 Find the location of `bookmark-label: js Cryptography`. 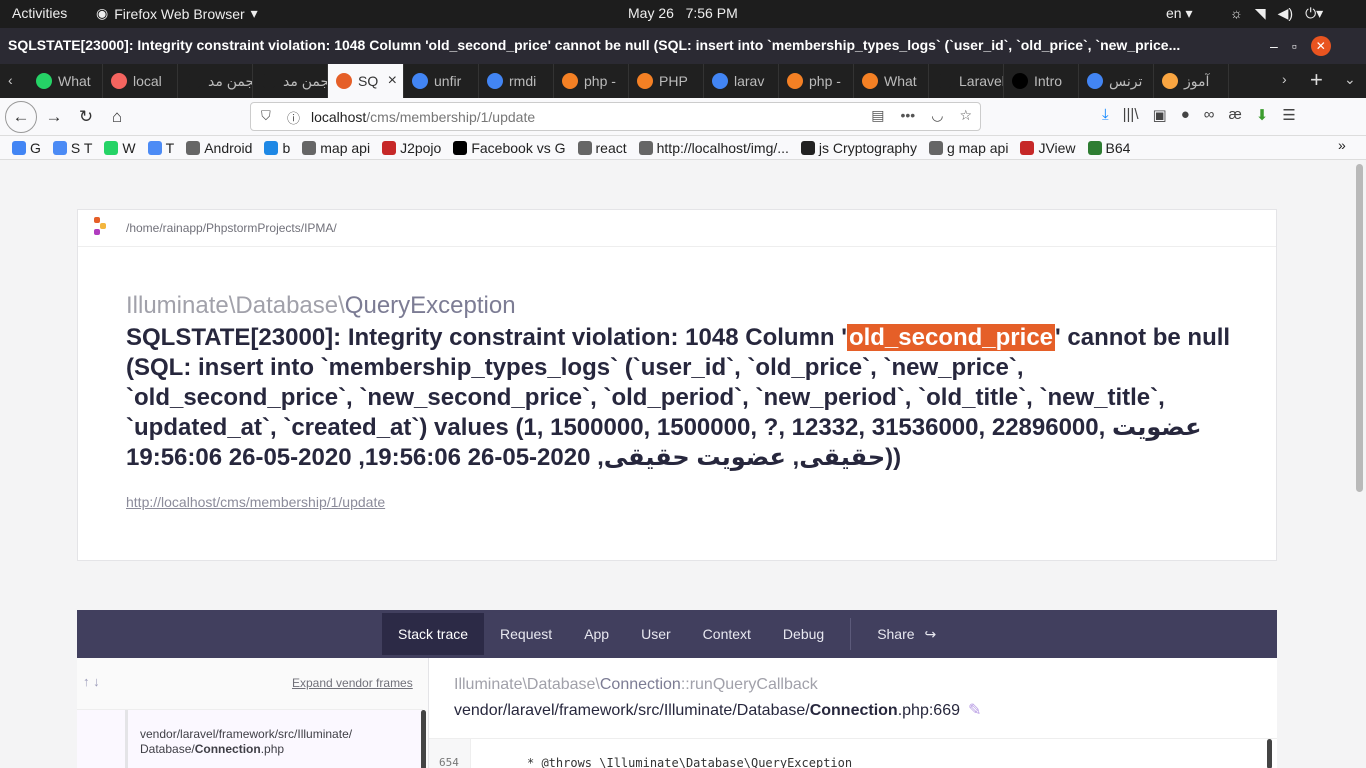

bookmark-label: js Cryptography is located at coordinates (867, 147).